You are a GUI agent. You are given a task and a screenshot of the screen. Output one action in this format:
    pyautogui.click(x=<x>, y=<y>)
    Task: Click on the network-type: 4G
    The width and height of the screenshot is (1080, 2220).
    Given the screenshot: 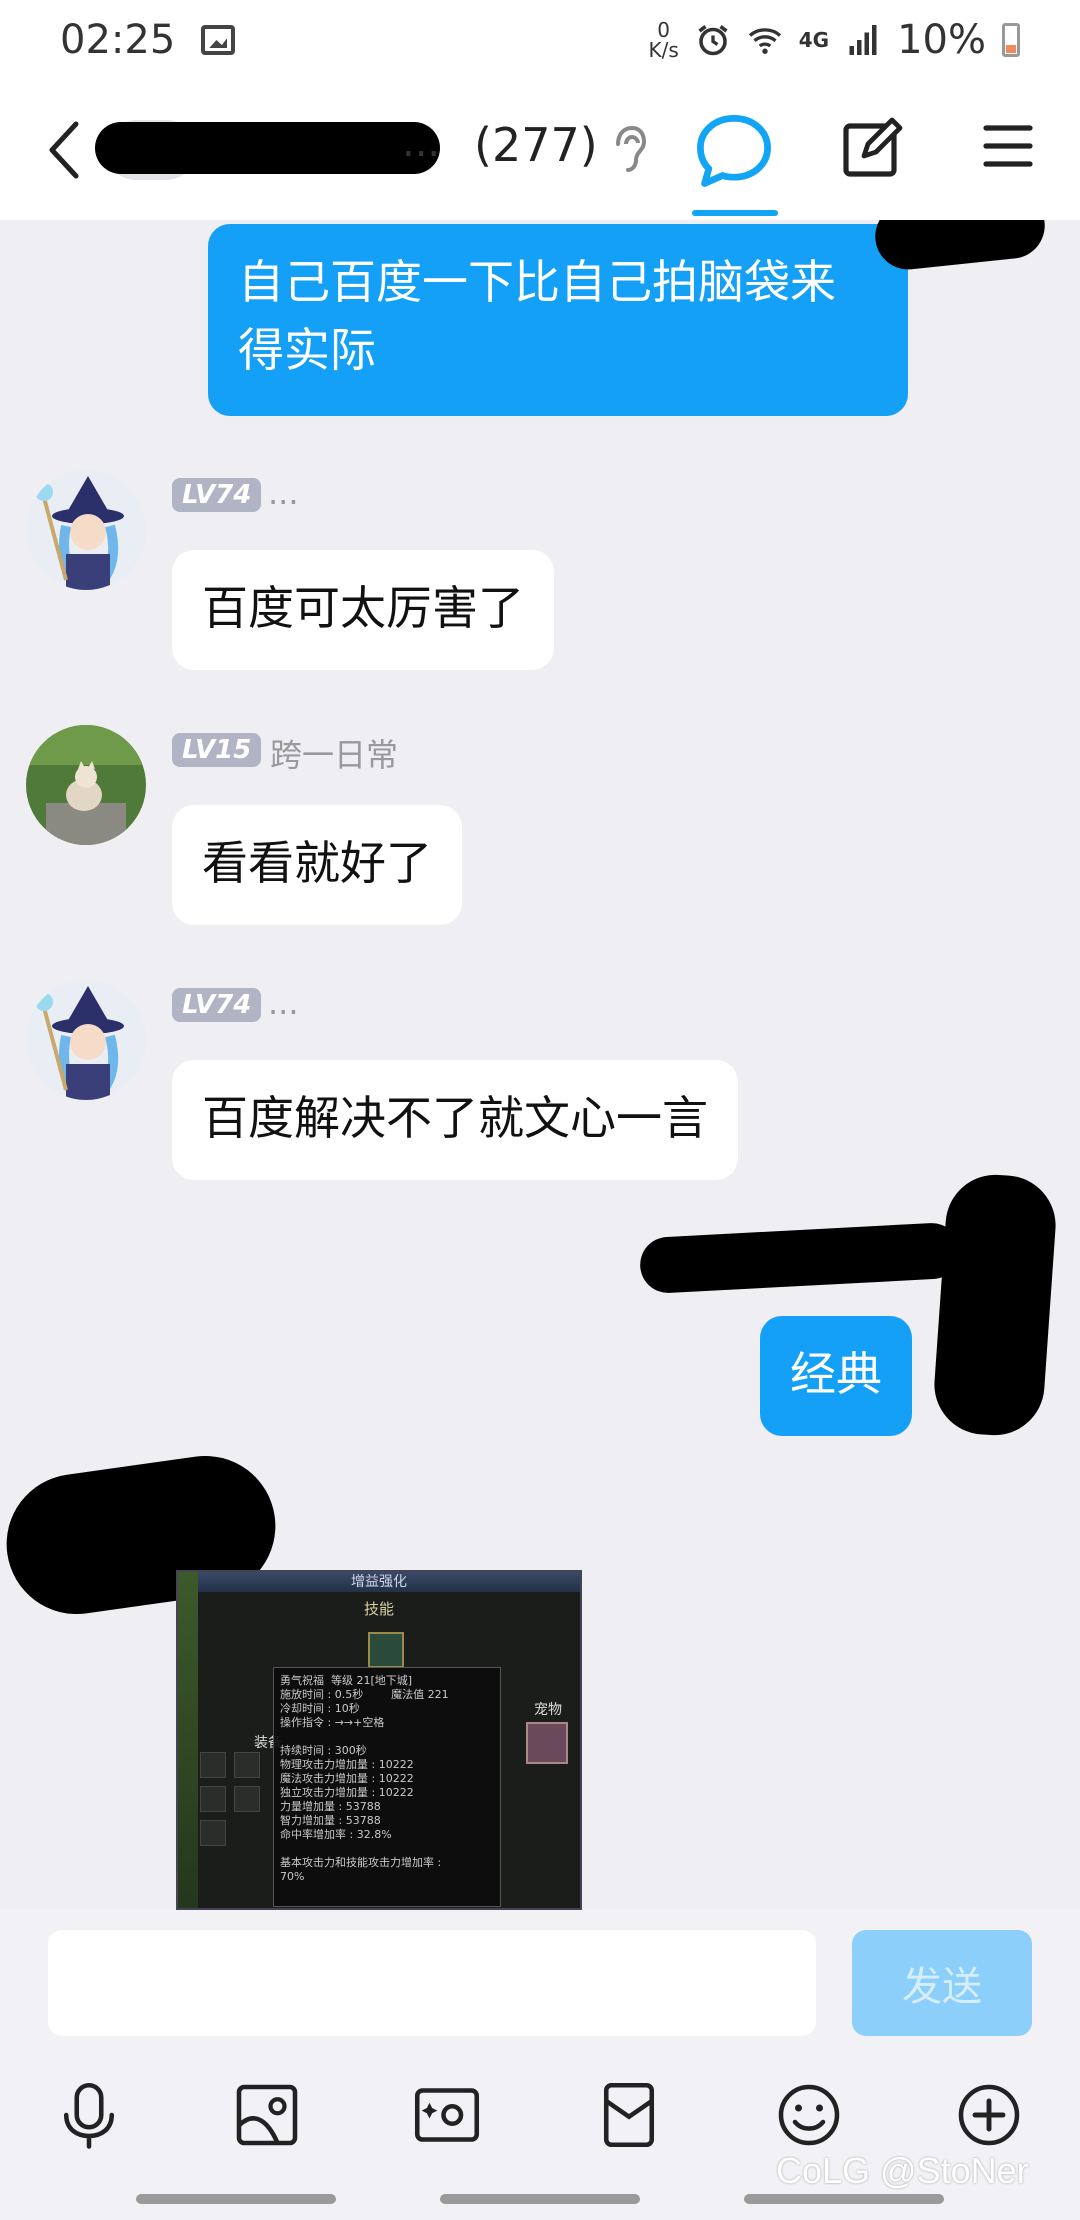 What is the action you would take?
    pyautogui.click(x=814, y=40)
    